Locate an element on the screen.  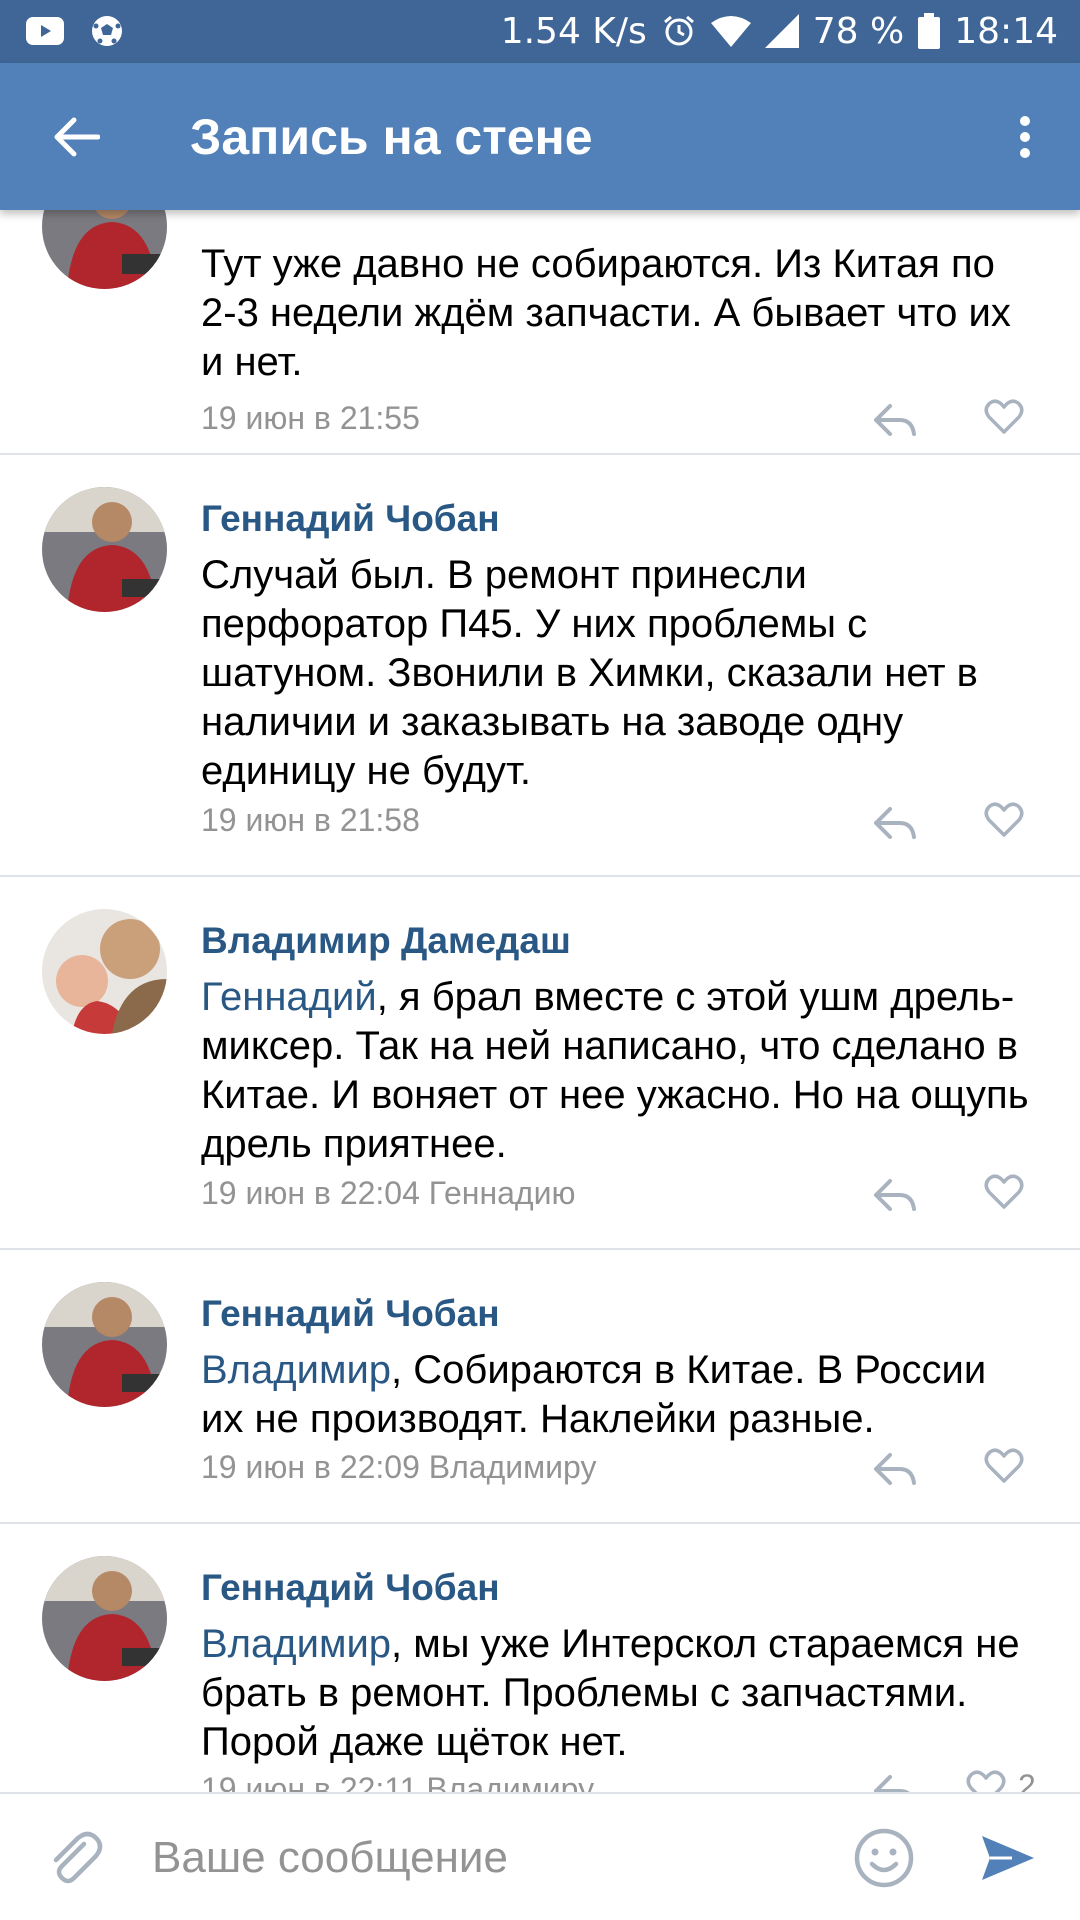
page-title: Запись на стене is located at coordinates (391, 137).